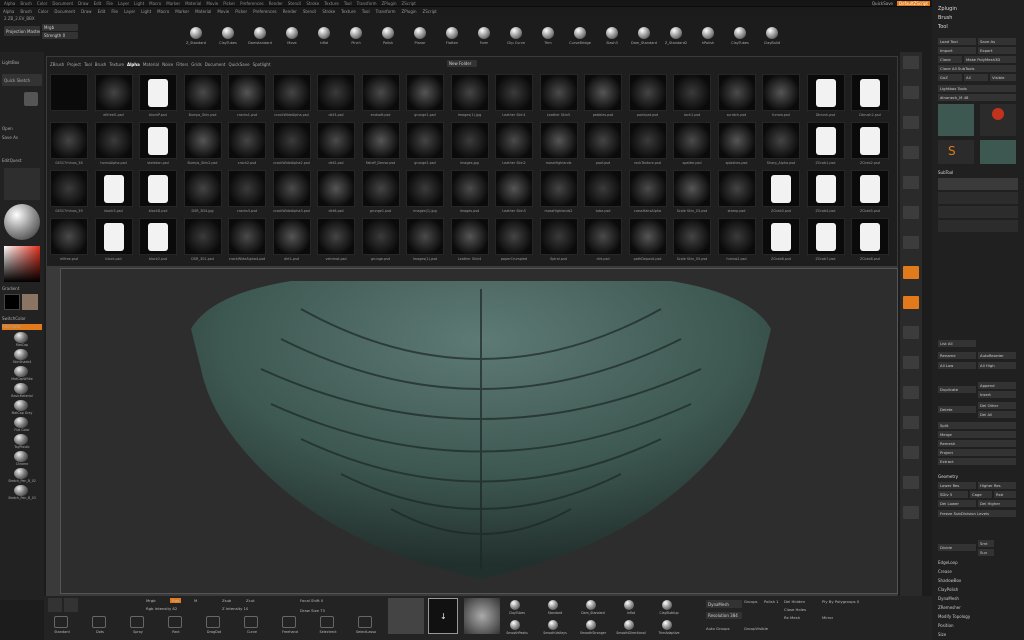  Describe the element at coordinates (295, 3) in the screenshot. I see `menu-item-stencil: Stencil` at that location.